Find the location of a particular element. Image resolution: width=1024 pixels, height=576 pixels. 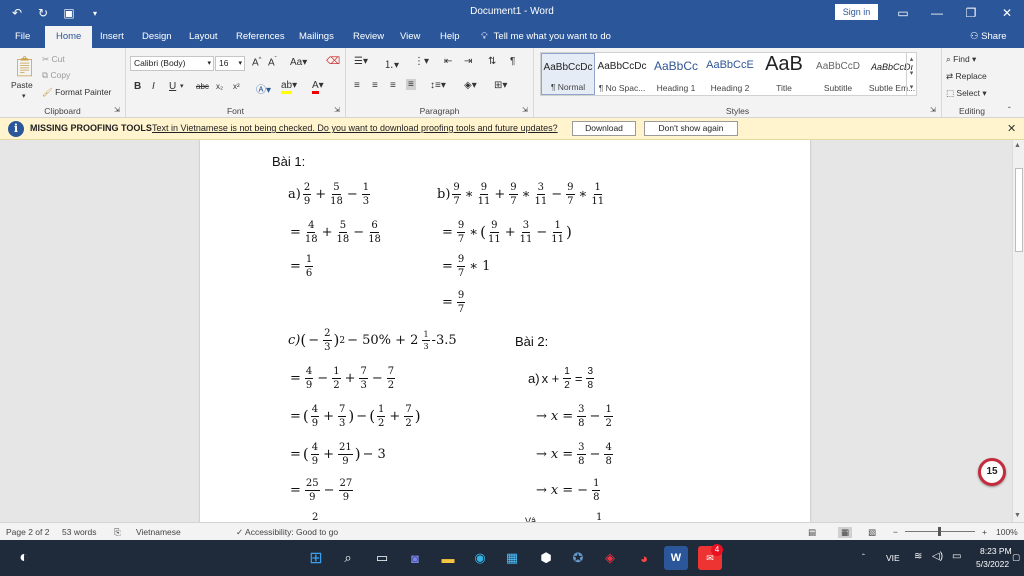

tab-design: Design is located at coordinates (157, 37).